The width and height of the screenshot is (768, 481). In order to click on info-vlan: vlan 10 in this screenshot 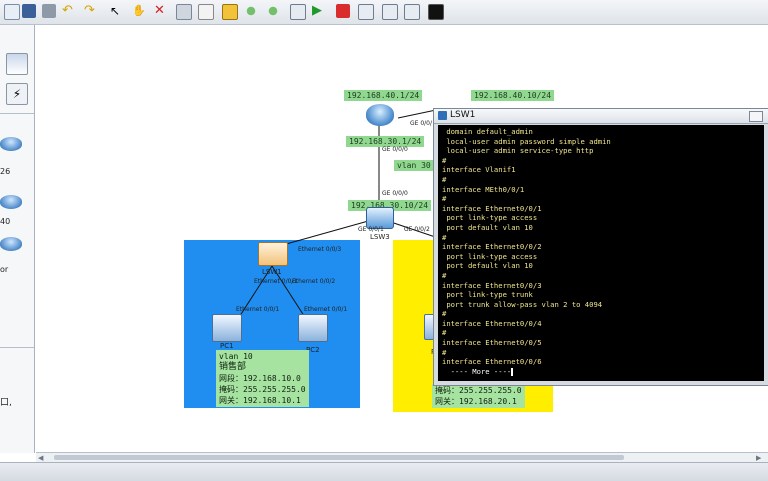, I will do `click(236, 356)`.